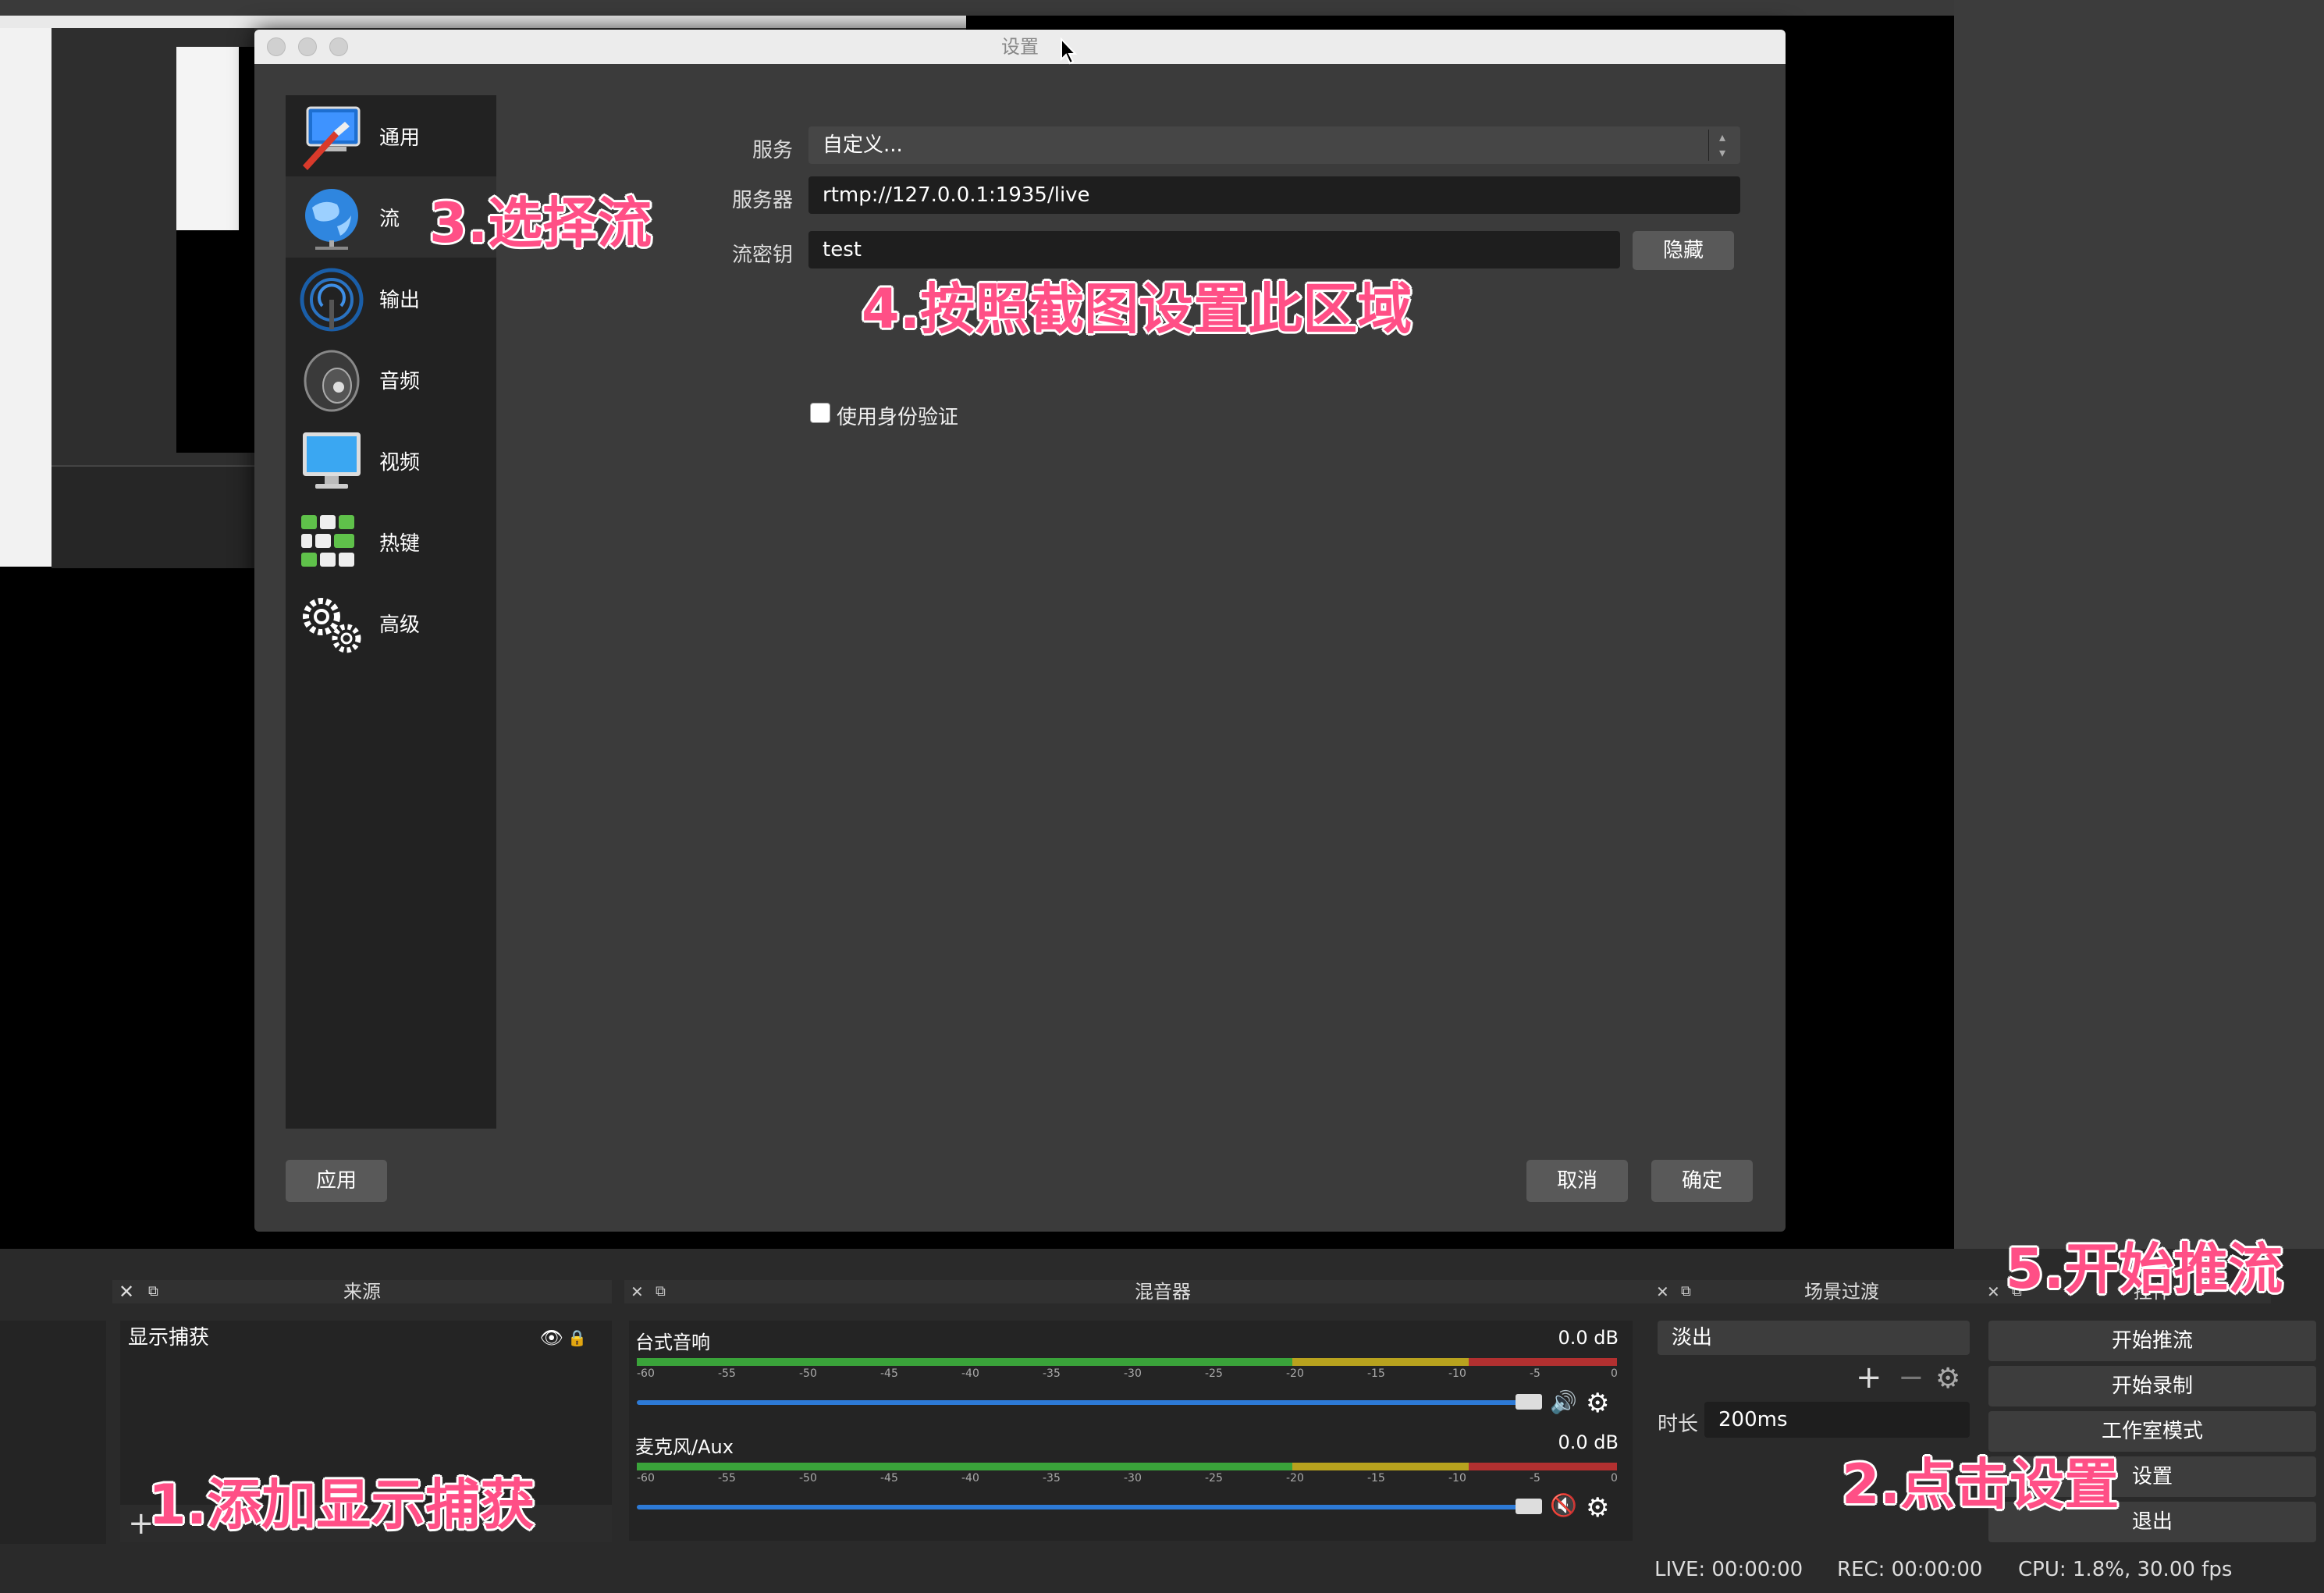 The width and height of the screenshot is (2324, 1593). What do you see at coordinates (1841, 1292) in the screenshot?
I see `transitions-dock-title: 场景过渡` at bounding box center [1841, 1292].